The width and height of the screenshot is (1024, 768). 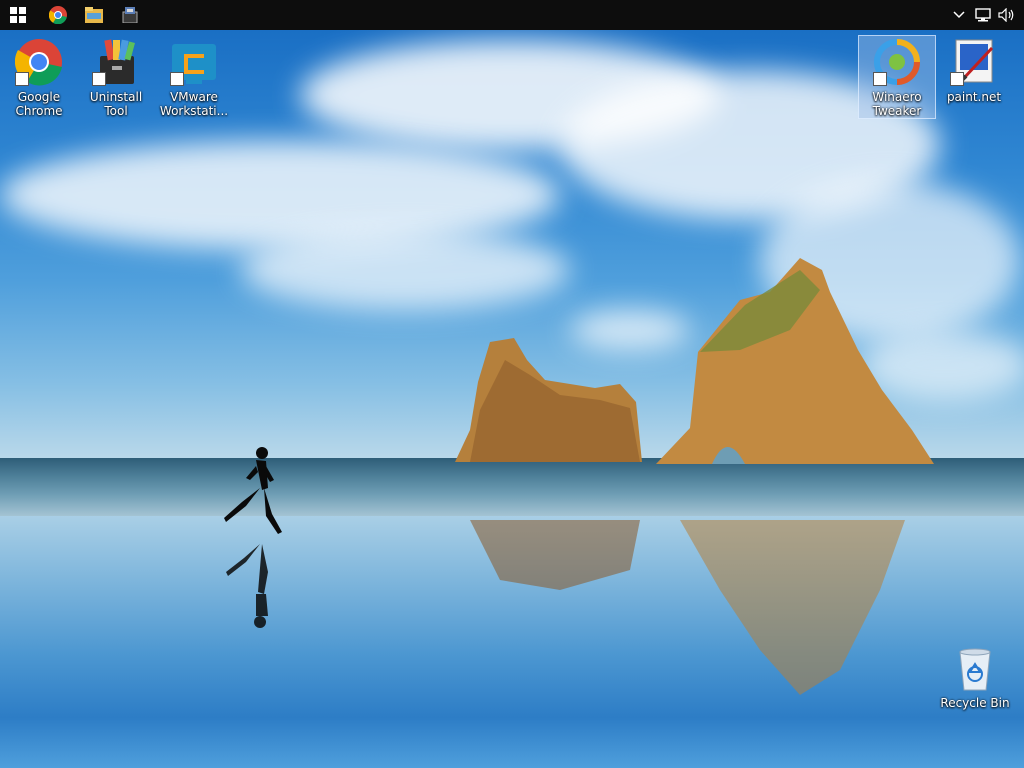 I want to click on show-hidden-icons-button, so click(x=959, y=15).